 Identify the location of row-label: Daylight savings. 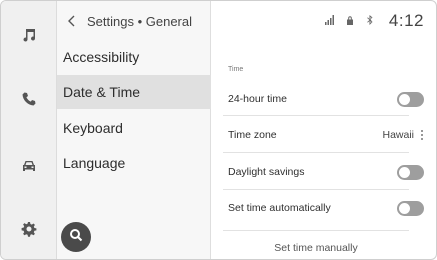
(266, 172).